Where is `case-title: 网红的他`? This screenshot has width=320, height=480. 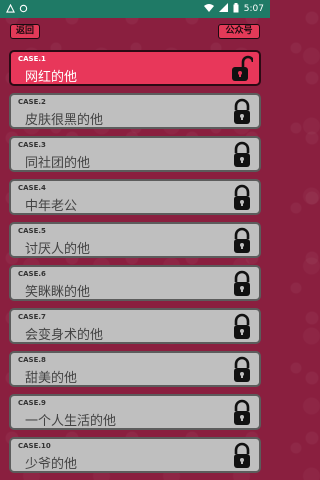
case-title: 网红的他 is located at coordinates (51, 77).